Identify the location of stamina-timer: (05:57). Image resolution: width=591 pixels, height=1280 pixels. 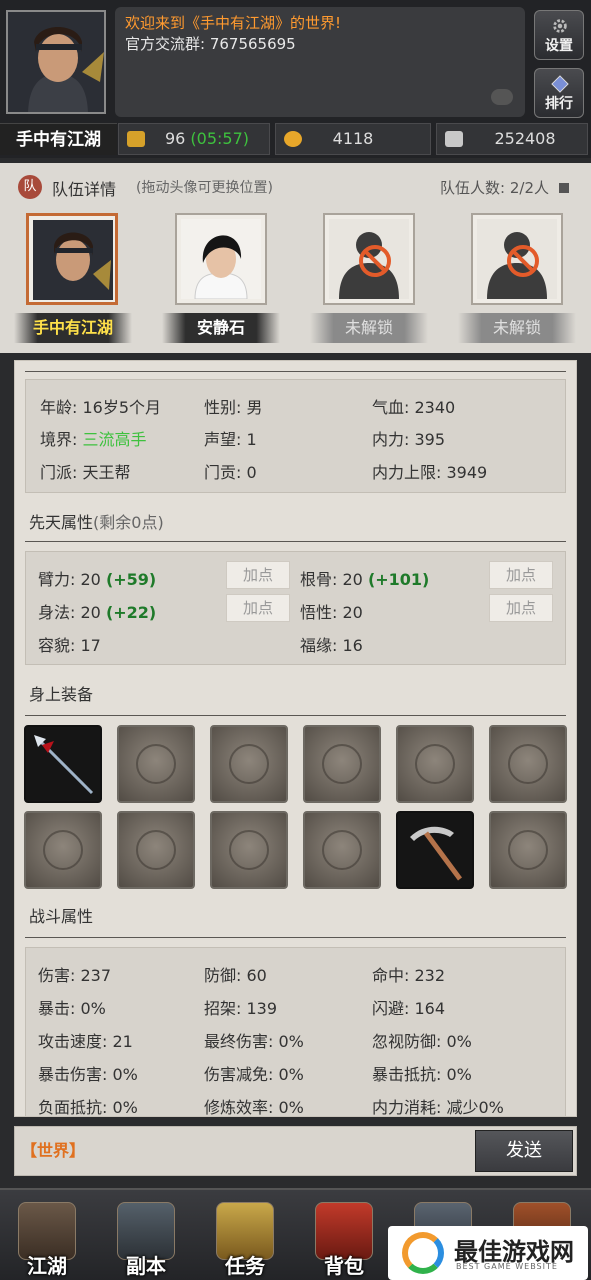
(220, 138).